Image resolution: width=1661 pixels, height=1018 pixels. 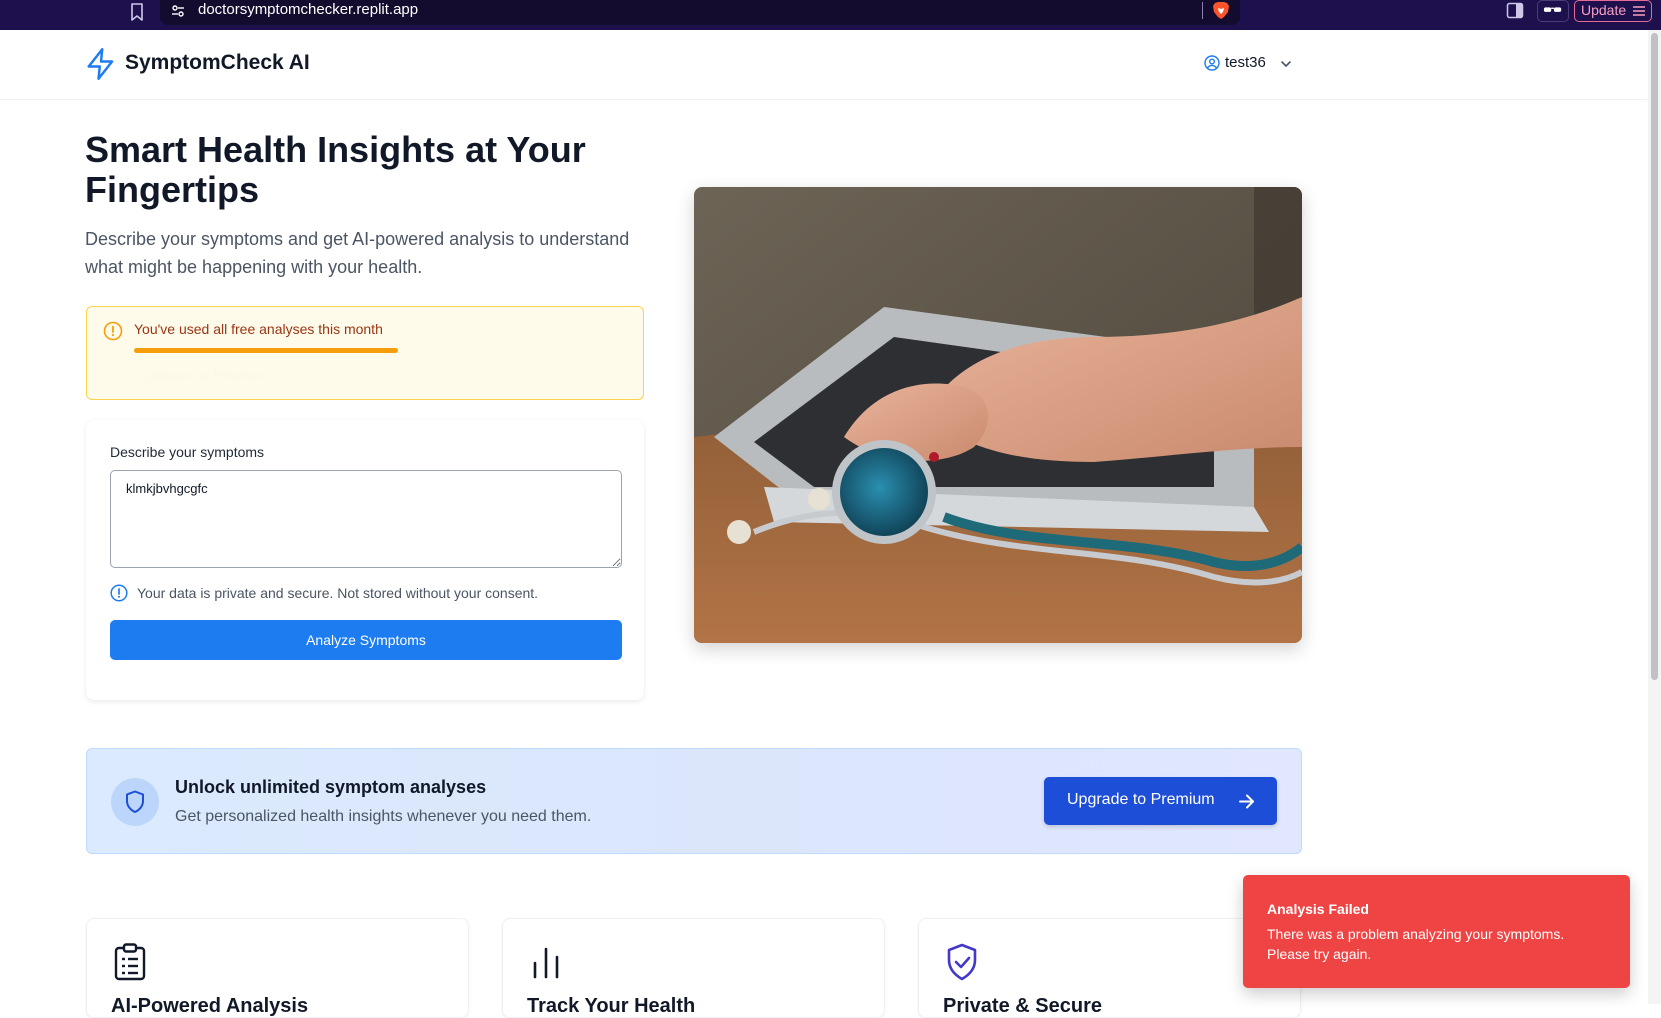 I want to click on app-header: SymptomCheck AI test36, so click(x=823, y=65).